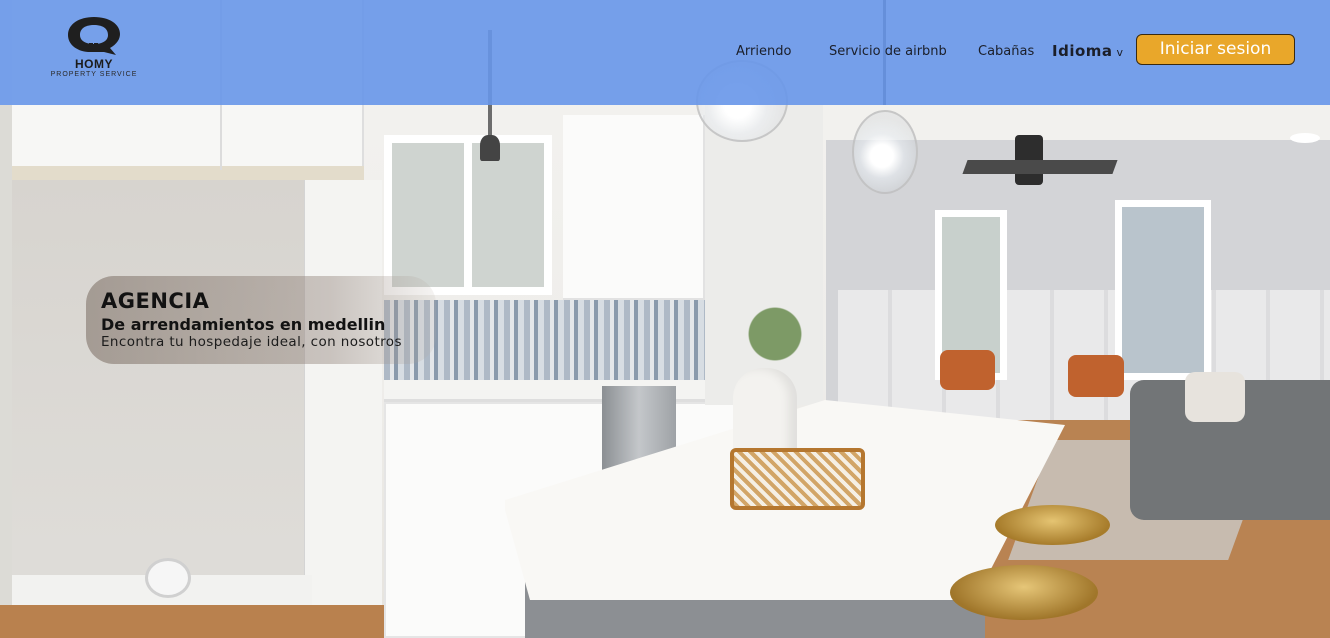 The height and width of the screenshot is (638, 1330). Describe the element at coordinates (1120, 52) in the screenshot. I see `chevron-down-icon: v` at that location.